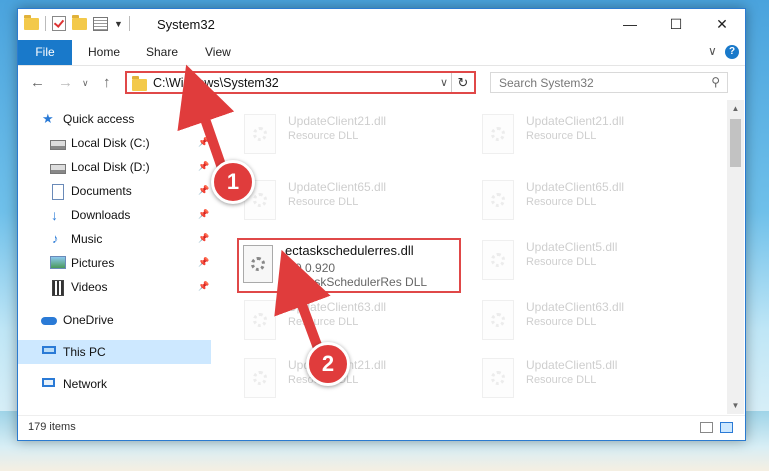  What do you see at coordinates (712, 51) in the screenshot?
I see `expand-ribbon-chevron-icon: ∨` at bounding box center [712, 51].